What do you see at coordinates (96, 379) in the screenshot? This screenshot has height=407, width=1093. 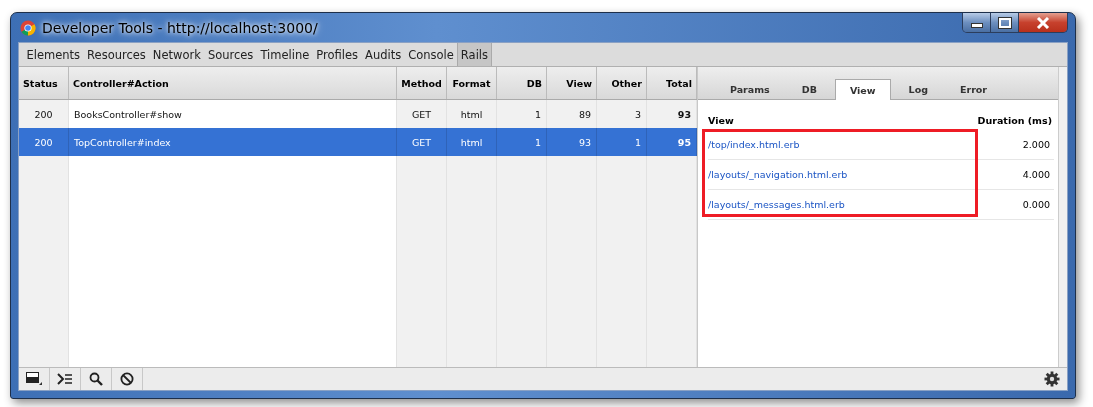 I see `search-icon` at bounding box center [96, 379].